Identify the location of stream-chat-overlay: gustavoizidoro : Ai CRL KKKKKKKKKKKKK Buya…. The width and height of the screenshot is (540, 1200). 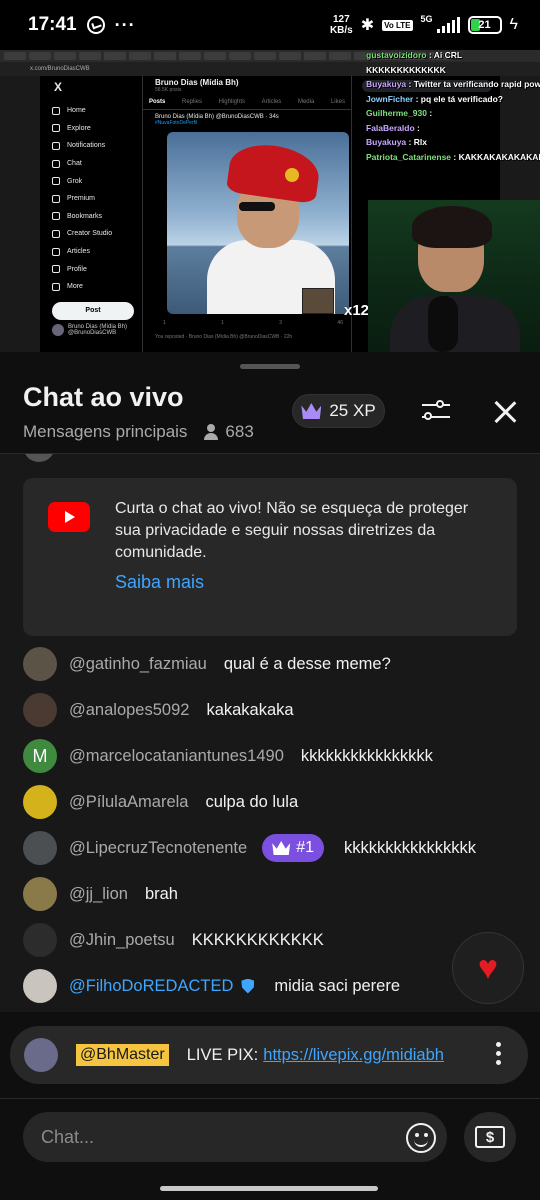
(453, 108).